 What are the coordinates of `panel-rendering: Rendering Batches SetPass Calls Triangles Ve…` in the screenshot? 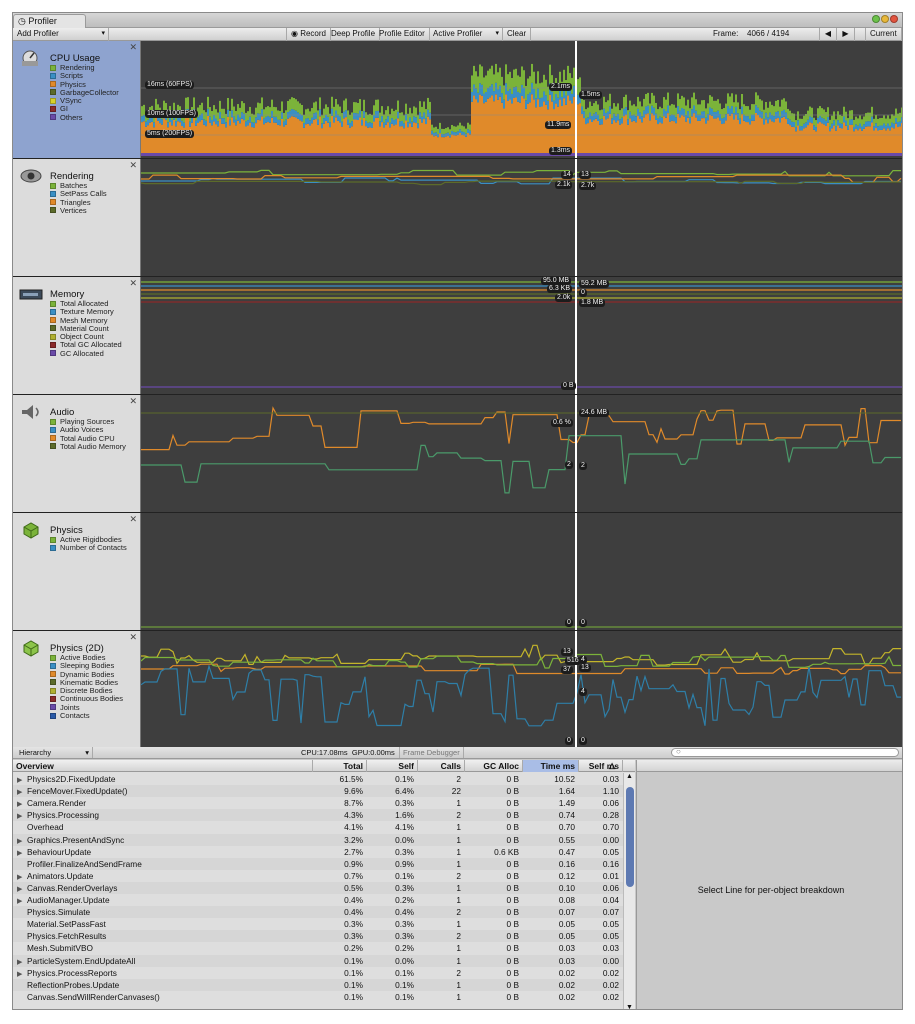 It's located at (457, 218).